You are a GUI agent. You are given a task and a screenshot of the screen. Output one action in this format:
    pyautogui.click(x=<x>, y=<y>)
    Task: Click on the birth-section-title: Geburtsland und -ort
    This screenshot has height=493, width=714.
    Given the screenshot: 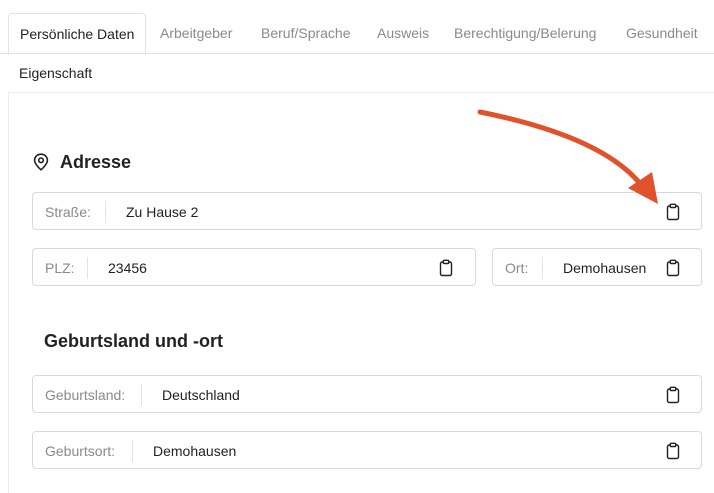 What is the action you would take?
    pyautogui.click(x=133, y=341)
    